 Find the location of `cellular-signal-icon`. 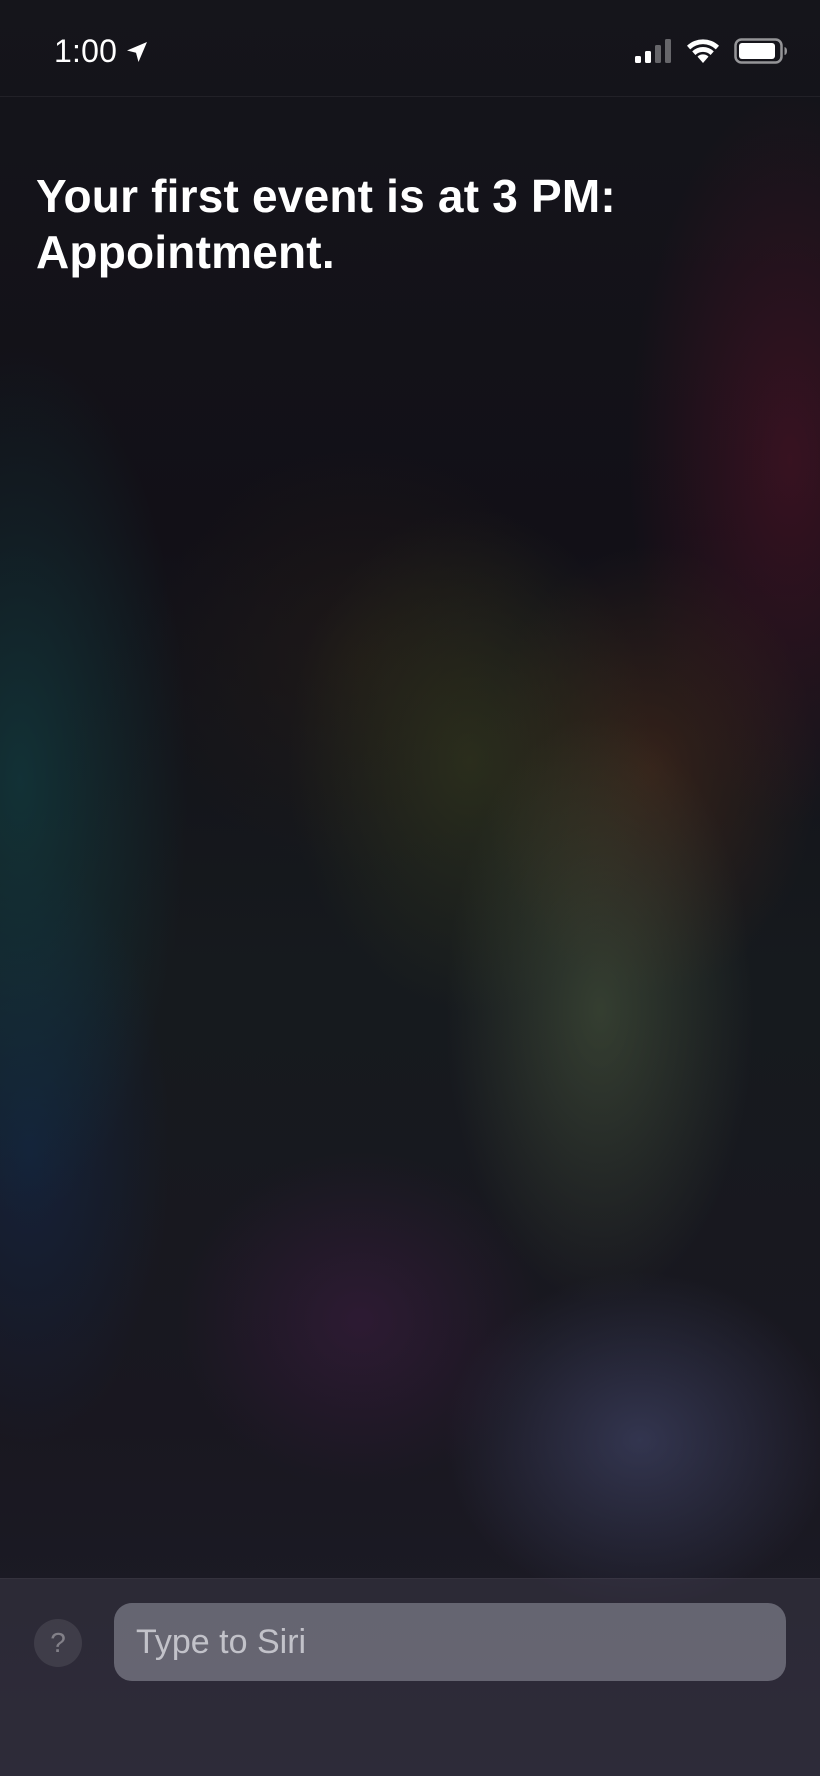

cellular-signal-icon is located at coordinates (653, 51).